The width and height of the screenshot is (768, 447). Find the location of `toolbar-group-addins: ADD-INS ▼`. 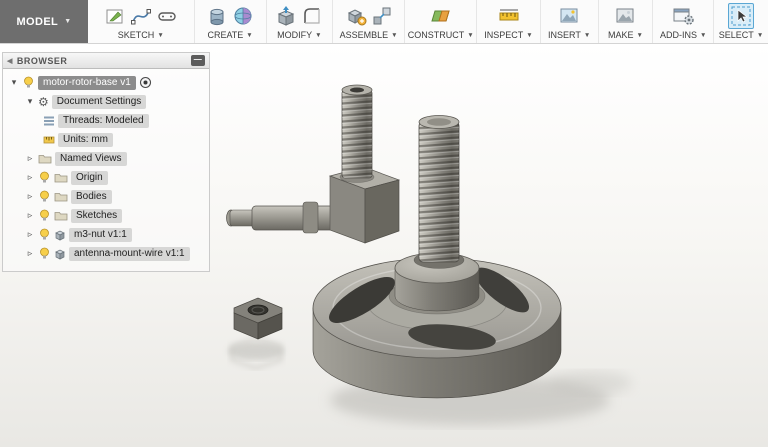

toolbar-group-addins: ADD-INS ▼ is located at coordinates (684, 21).